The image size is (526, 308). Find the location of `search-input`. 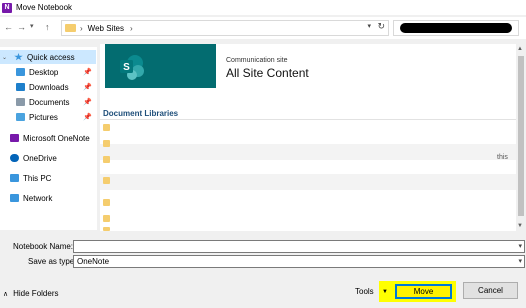

search-input is located at coordinates (456, 28).